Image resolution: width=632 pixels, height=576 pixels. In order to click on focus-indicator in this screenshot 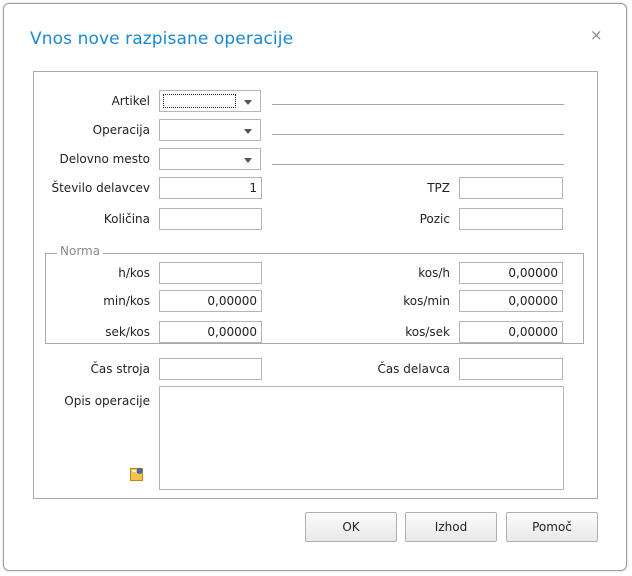, I will do `click(199, 101)`.